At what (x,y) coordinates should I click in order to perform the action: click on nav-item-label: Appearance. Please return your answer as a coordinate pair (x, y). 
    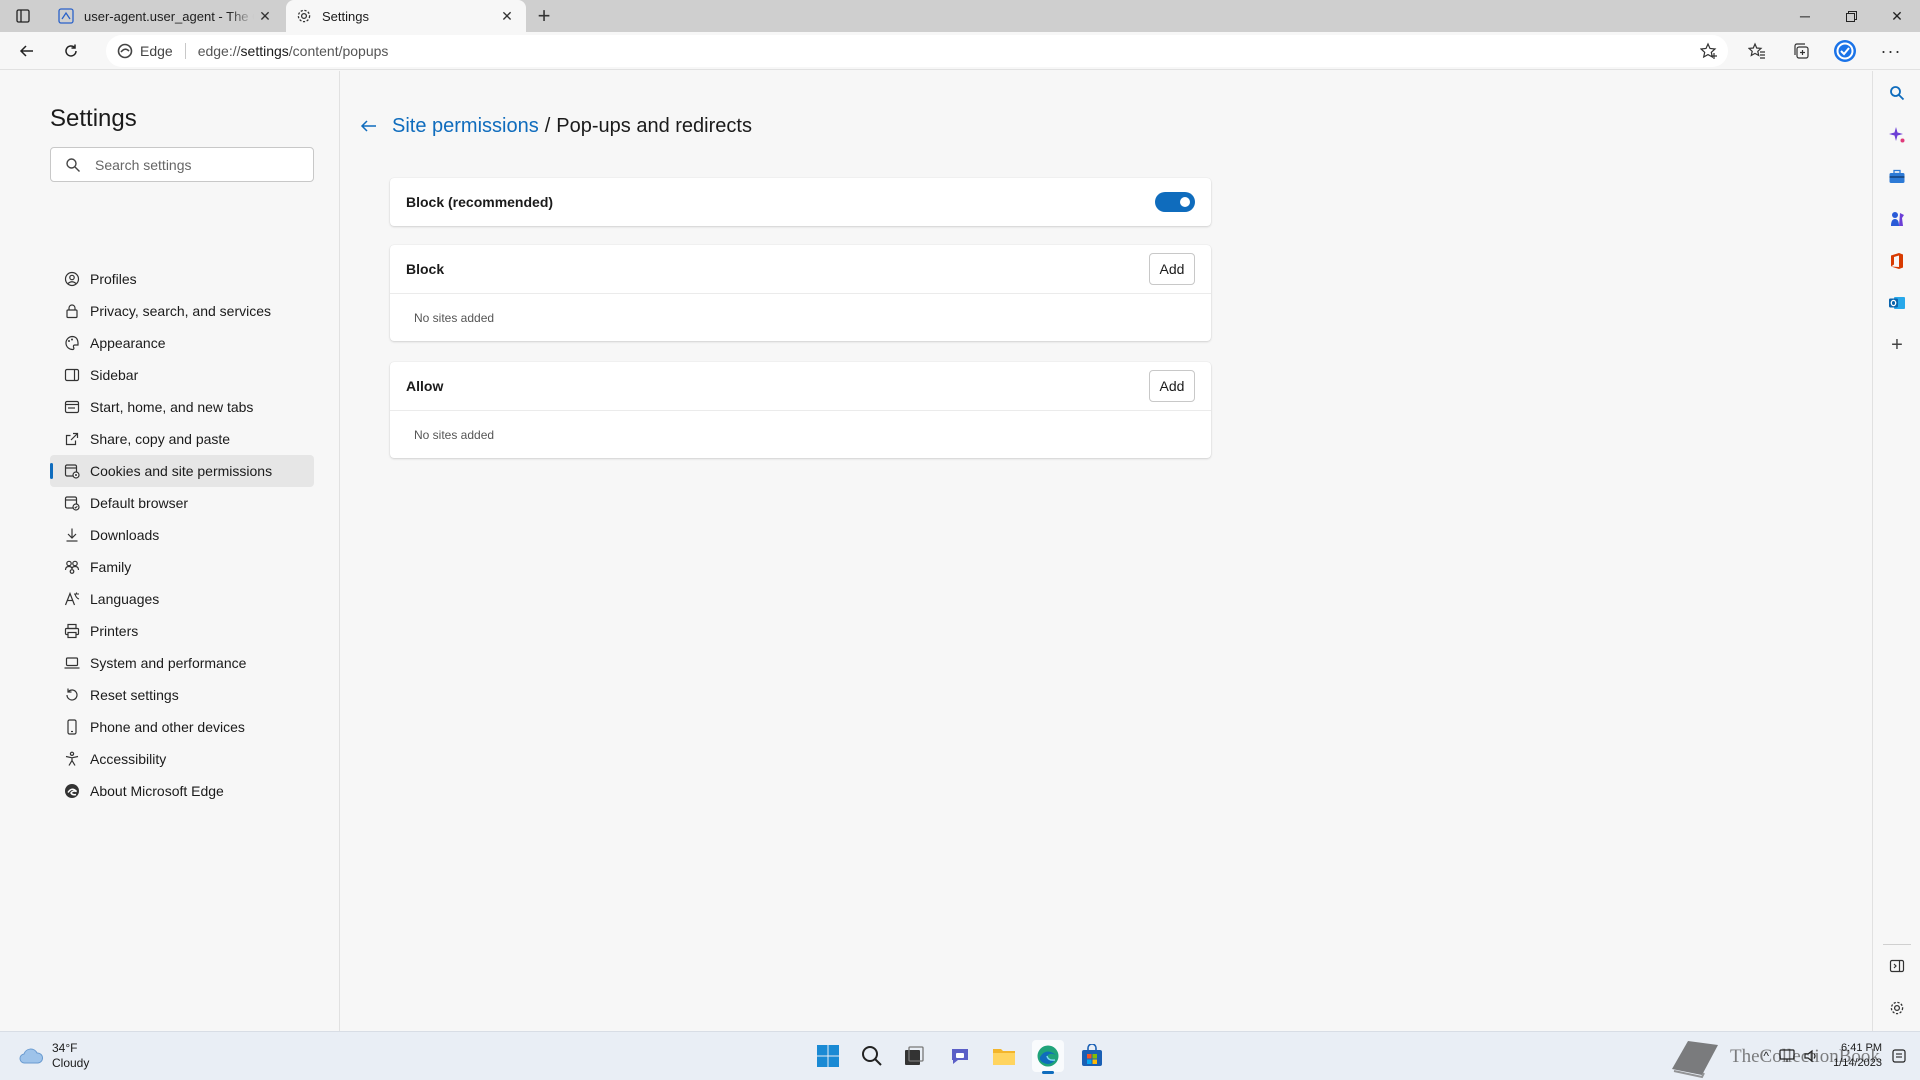
    Looking at the image, I should click on (128, 343).